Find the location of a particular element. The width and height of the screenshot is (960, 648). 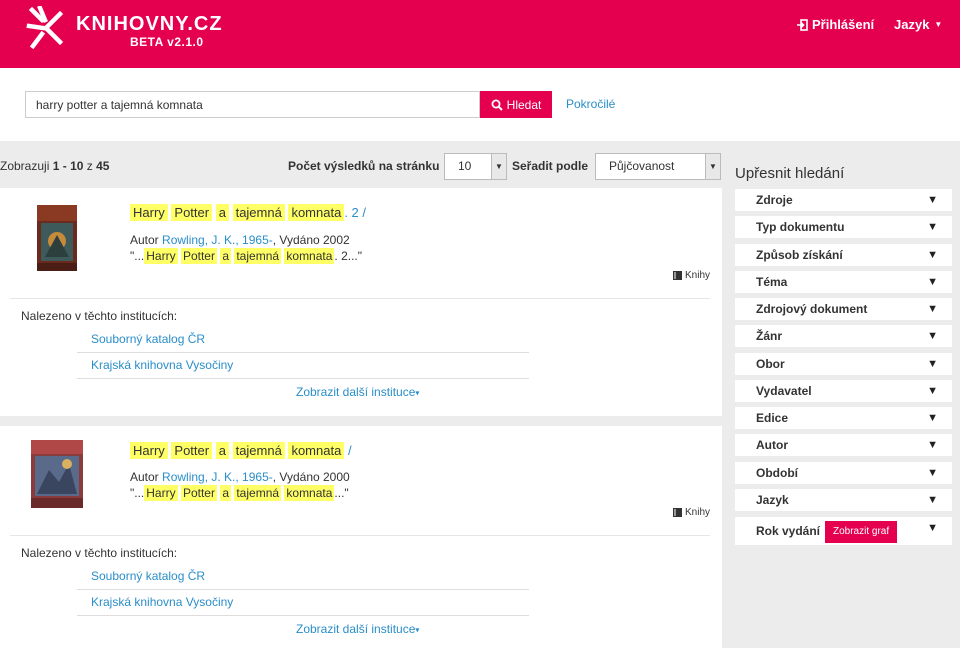

result-meta: Autor Rowling, J. K., 1965-, Vydáno 2000 is located at coordinates (240, 477).